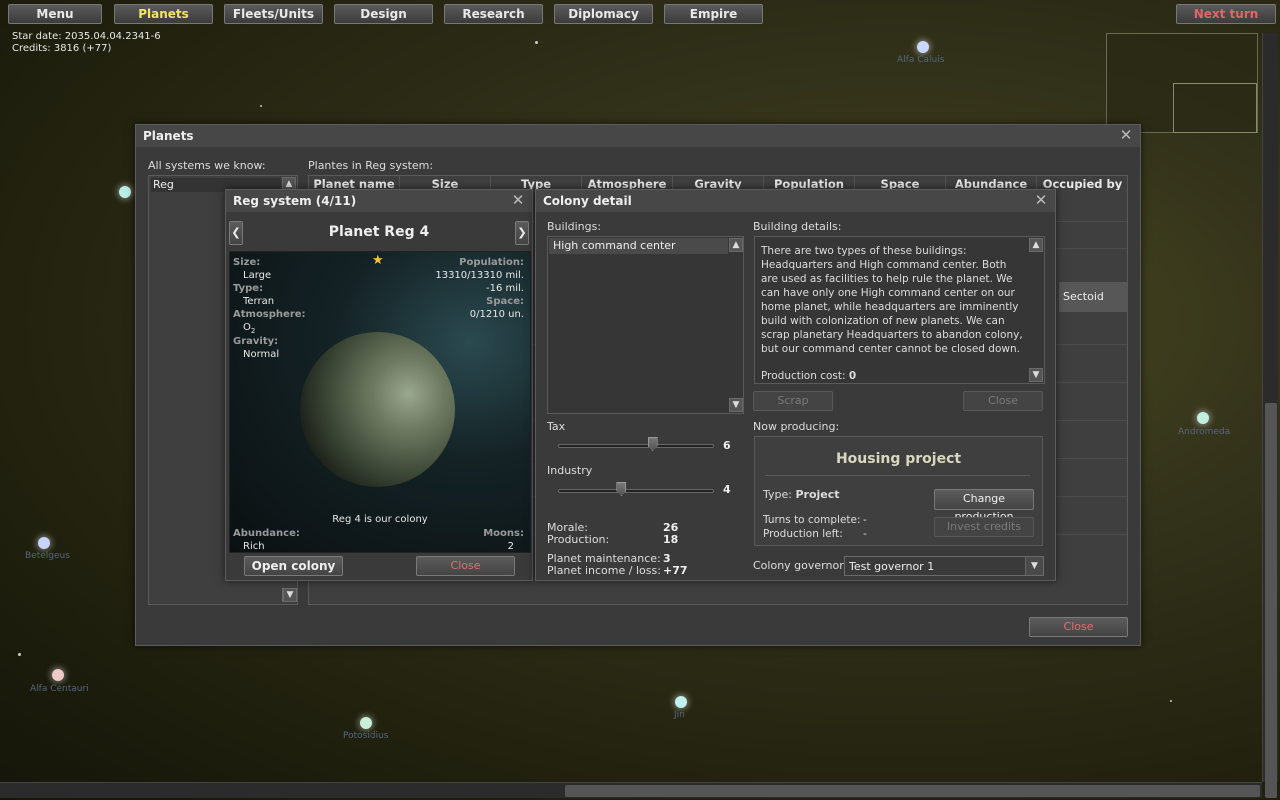 The image size is (1280, 800). I want to click on close-details-button: Close, so click(1003, 401).